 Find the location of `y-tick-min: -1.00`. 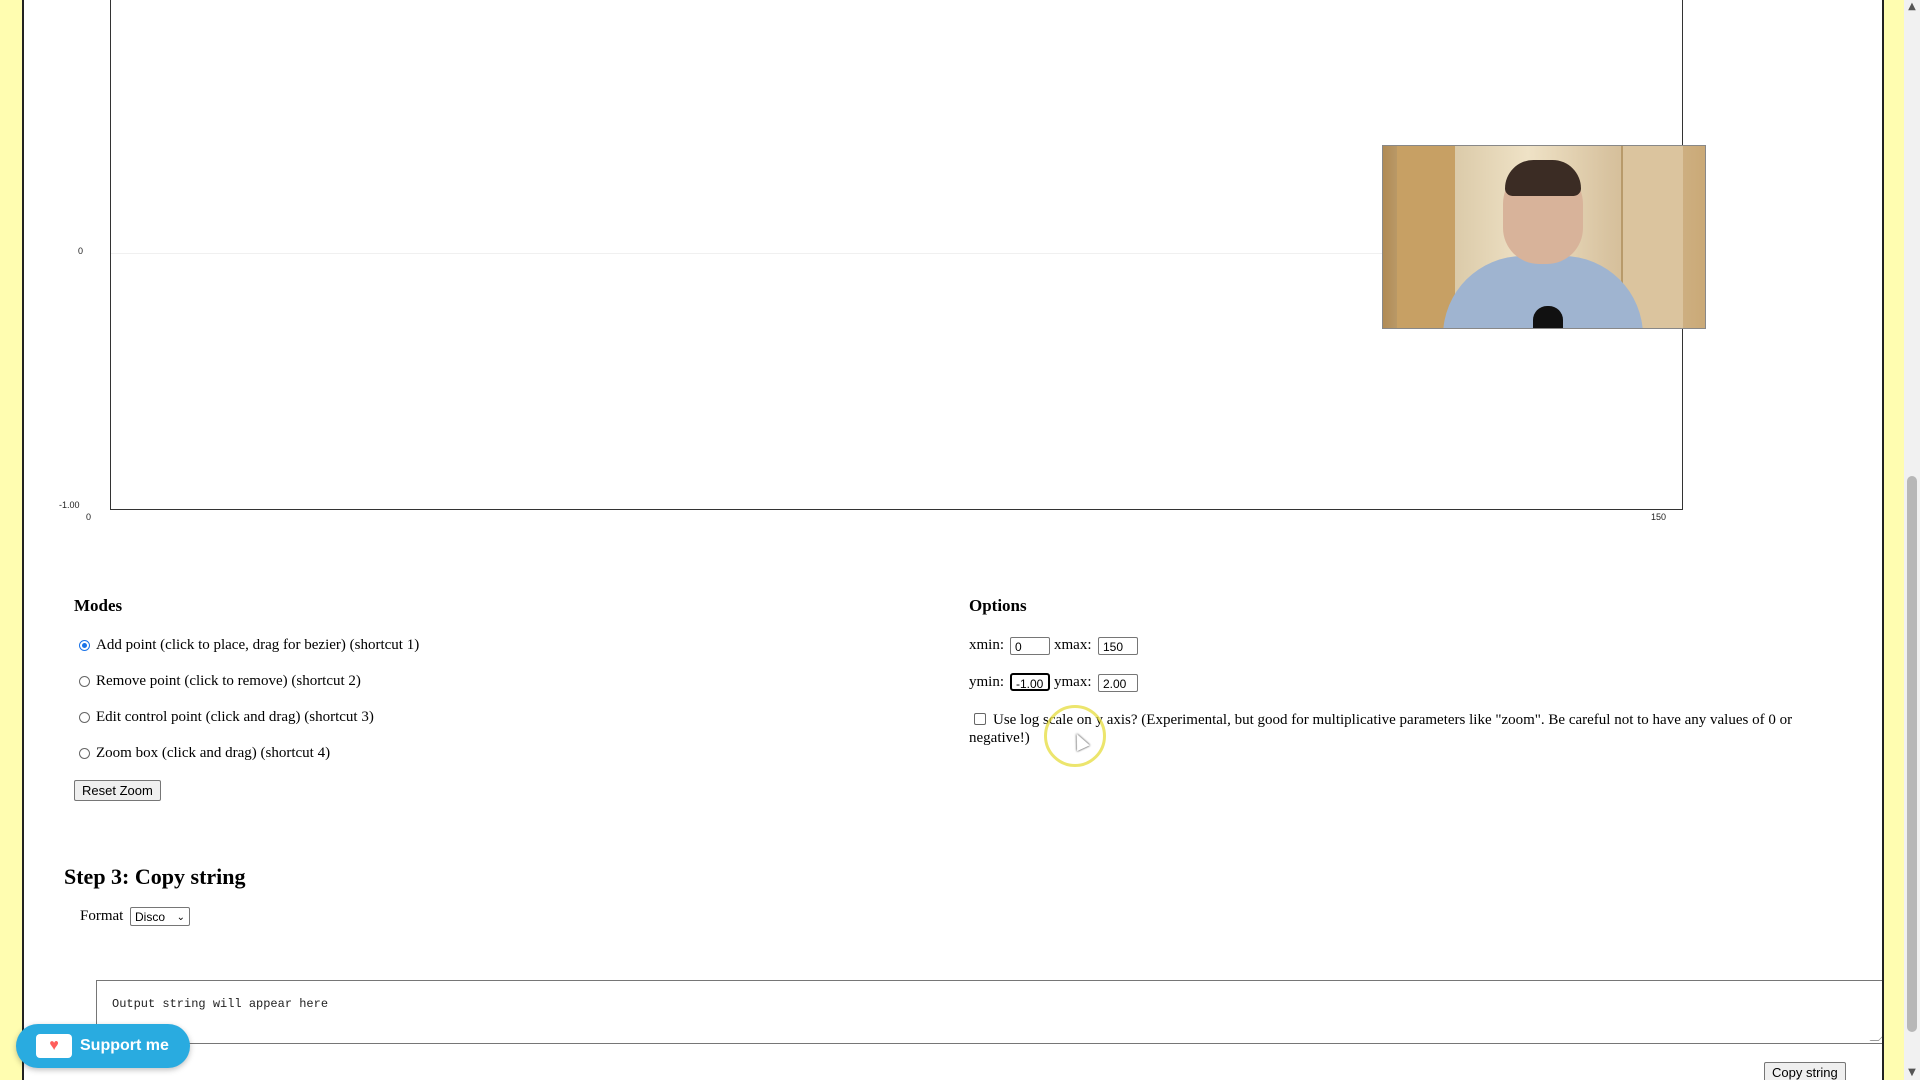

y-tick-min: -1.00 is located at coordinates (69, 505).